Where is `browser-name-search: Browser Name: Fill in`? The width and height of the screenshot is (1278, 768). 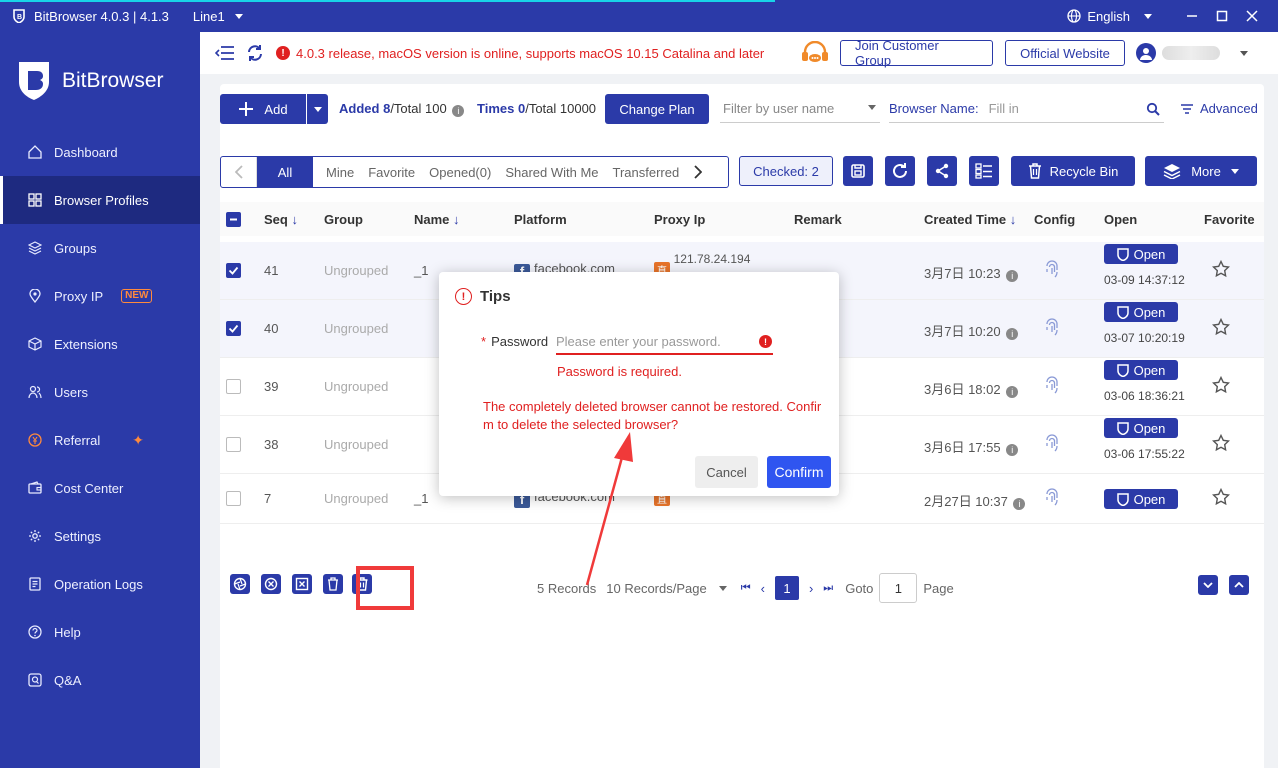
browser-name-search: Browser Name: Fill in is located at coordinates (1026, 109).